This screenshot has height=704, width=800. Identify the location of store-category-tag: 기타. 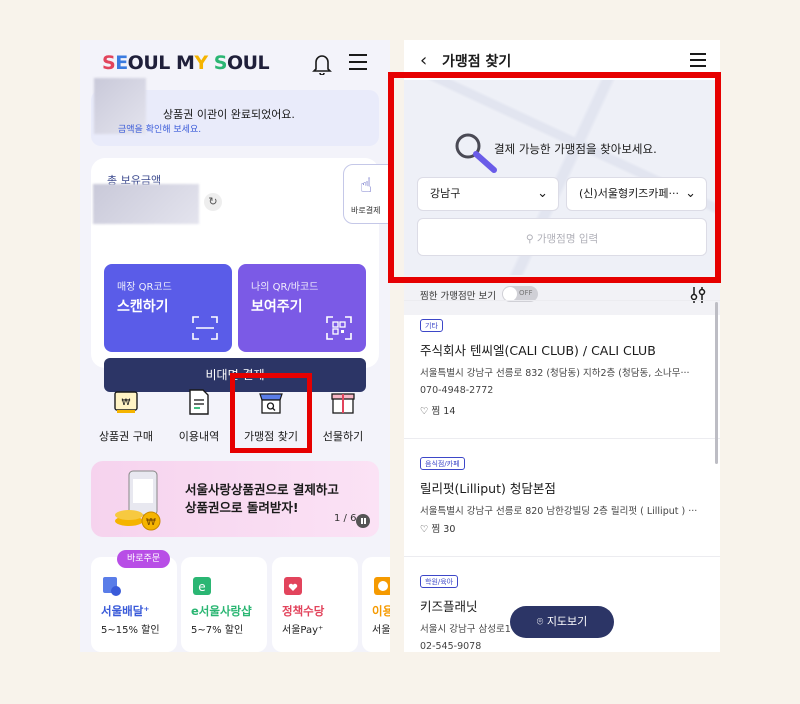
(431, 325).